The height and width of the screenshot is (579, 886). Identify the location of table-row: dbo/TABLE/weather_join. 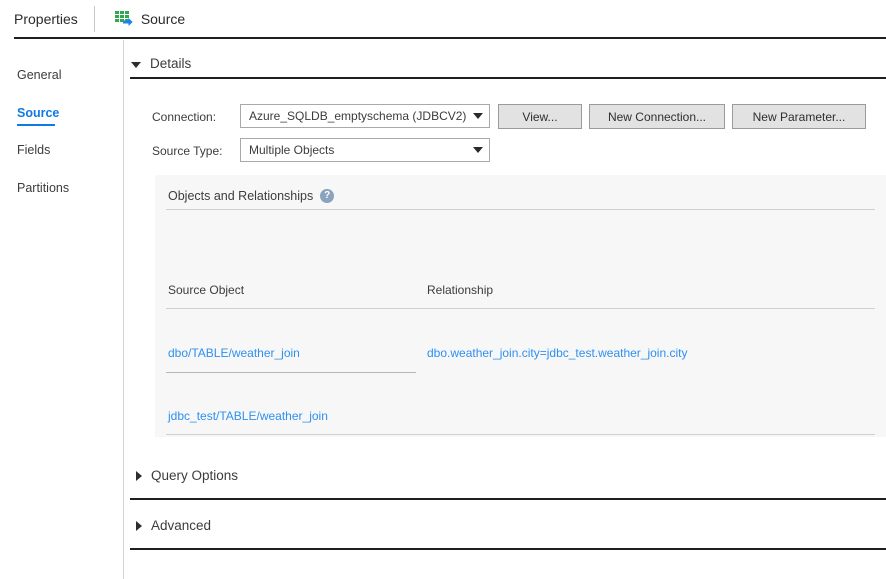
(234, 353).